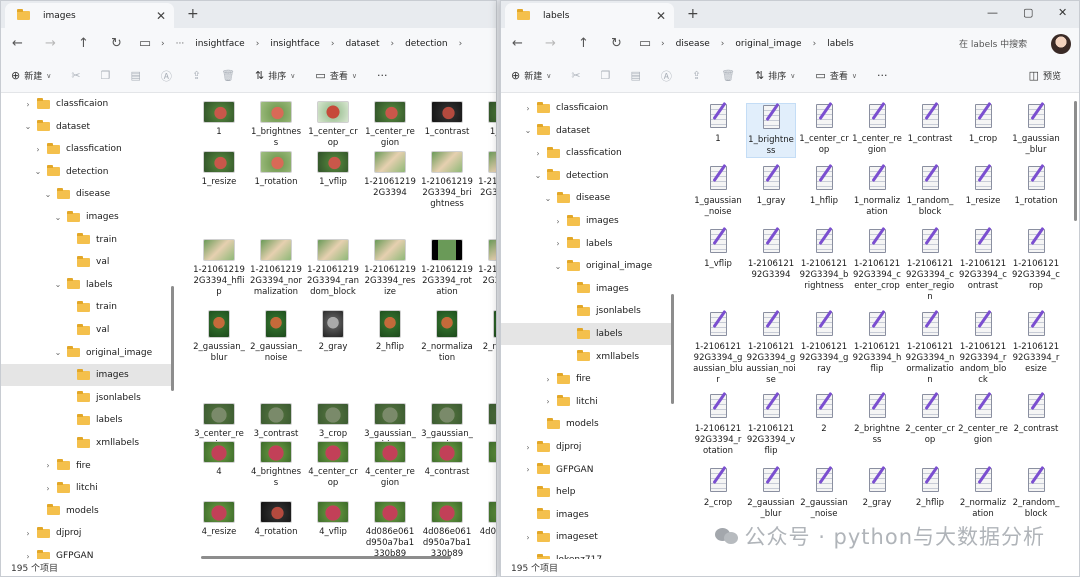 This screenshot has height=577, width=1080. What do you see at coordinates (1036, 342) in the screenshot?
I see `label-file-item: 1-210612192G3394_resize` at bounding box center [1036, 342].